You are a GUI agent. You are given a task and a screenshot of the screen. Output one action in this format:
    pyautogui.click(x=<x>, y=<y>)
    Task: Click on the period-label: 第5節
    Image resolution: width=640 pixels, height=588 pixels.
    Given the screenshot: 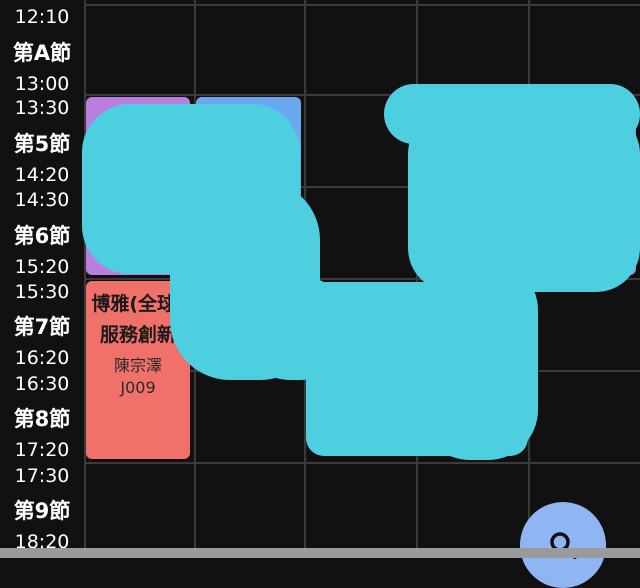 What is the action you would take?
    pyautogui.click(x=42, y=144)
    